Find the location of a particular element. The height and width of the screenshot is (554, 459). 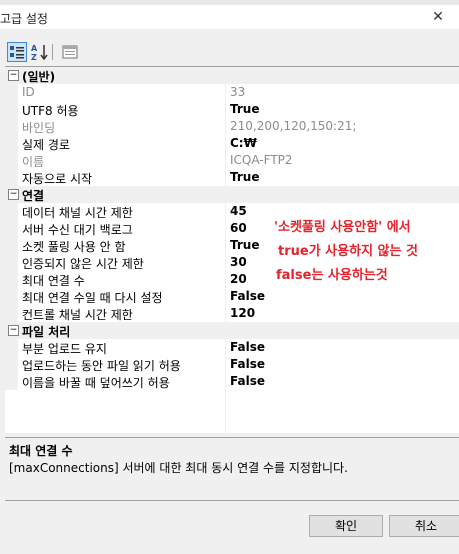

title-bar: 고급 설정 ✕ is located at coordinates (229, 17).